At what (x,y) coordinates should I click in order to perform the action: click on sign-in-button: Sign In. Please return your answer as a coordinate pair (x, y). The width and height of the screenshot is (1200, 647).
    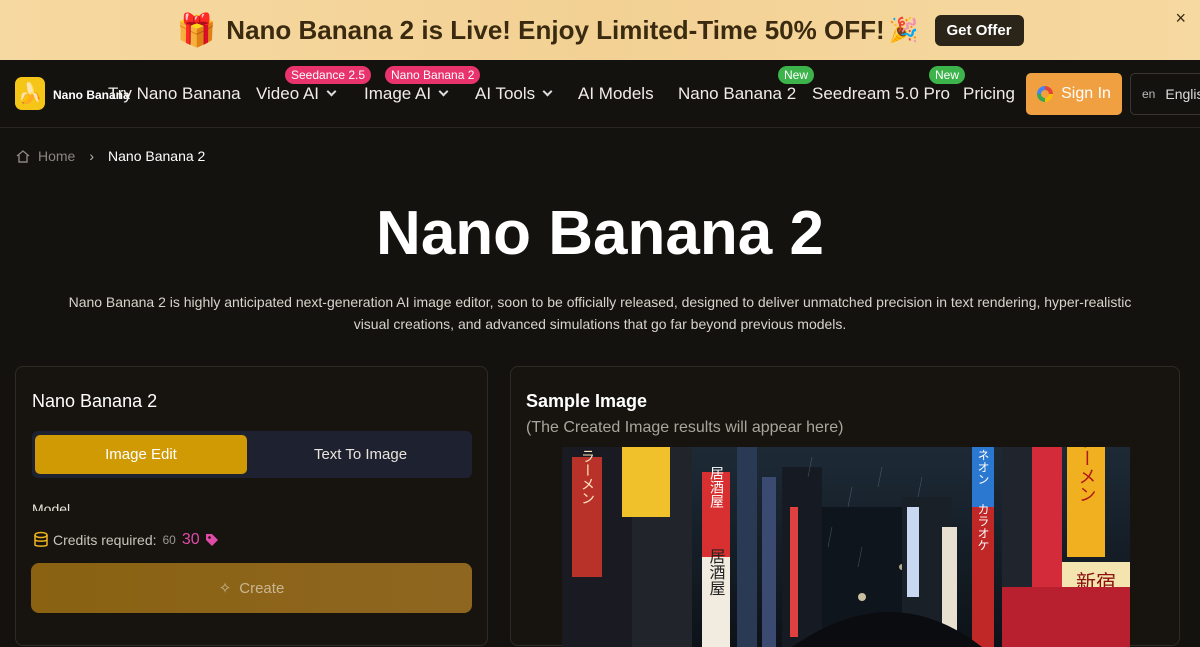
    Looking at the image, I should click on (1074, 94).